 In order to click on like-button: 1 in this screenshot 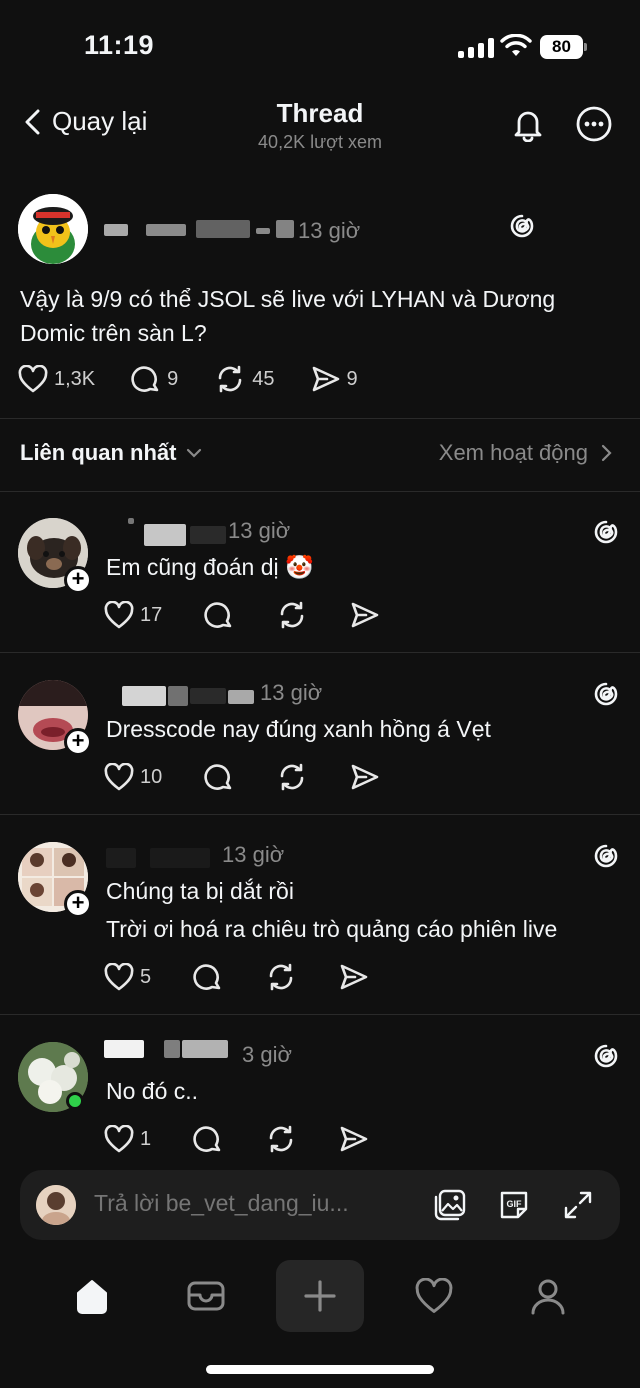, I will do `click(127, 1139)`.